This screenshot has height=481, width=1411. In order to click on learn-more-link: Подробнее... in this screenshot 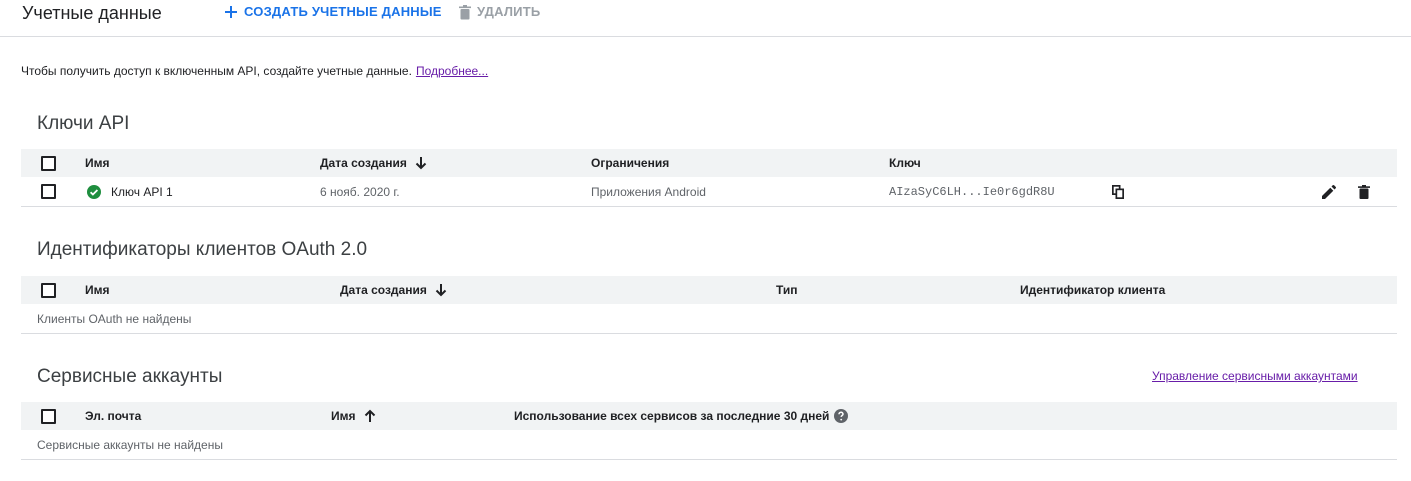, I will do `click(452, 71)`.